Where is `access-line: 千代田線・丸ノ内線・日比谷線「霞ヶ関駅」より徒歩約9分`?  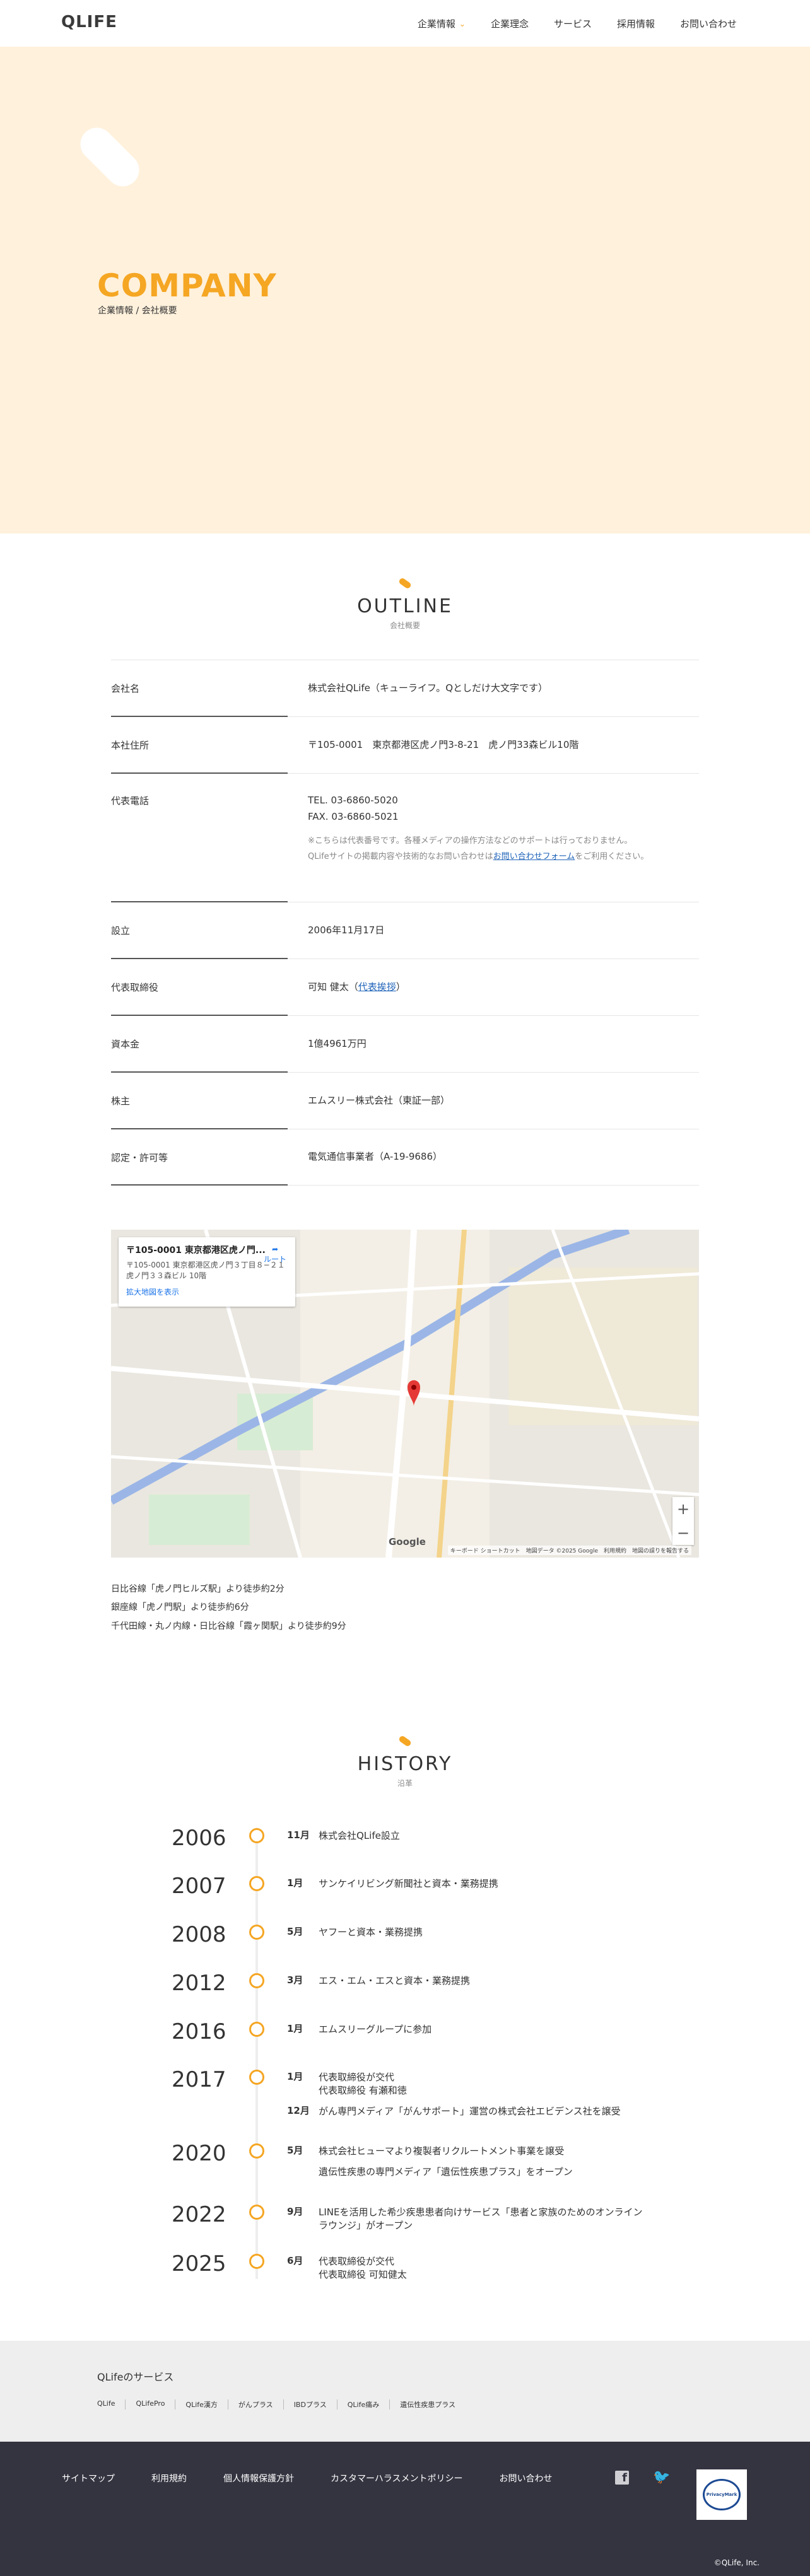
access-line: 千代田線・丸ノ内線・日比谷線「霞ヶ関駅」より徒歩約9分 is located at coordinates (228, 1626).